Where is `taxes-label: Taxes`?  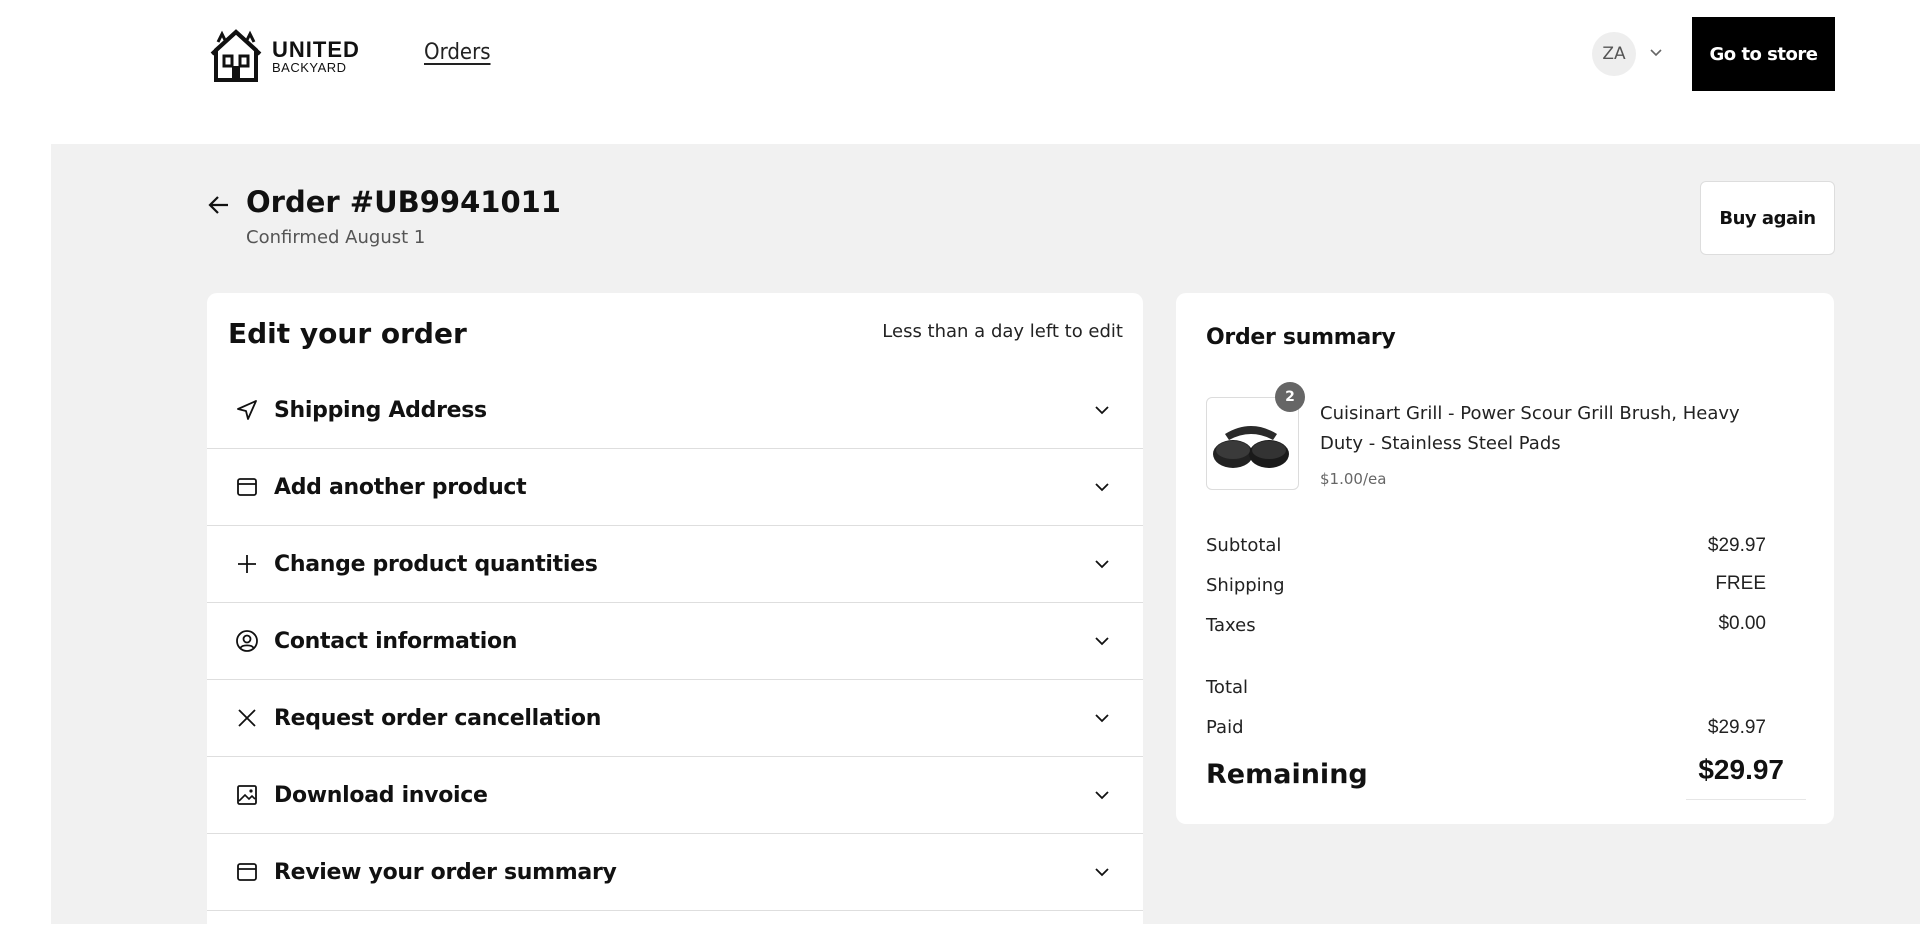
taxes-label: Taxes is located at coordinates (1231, 625).